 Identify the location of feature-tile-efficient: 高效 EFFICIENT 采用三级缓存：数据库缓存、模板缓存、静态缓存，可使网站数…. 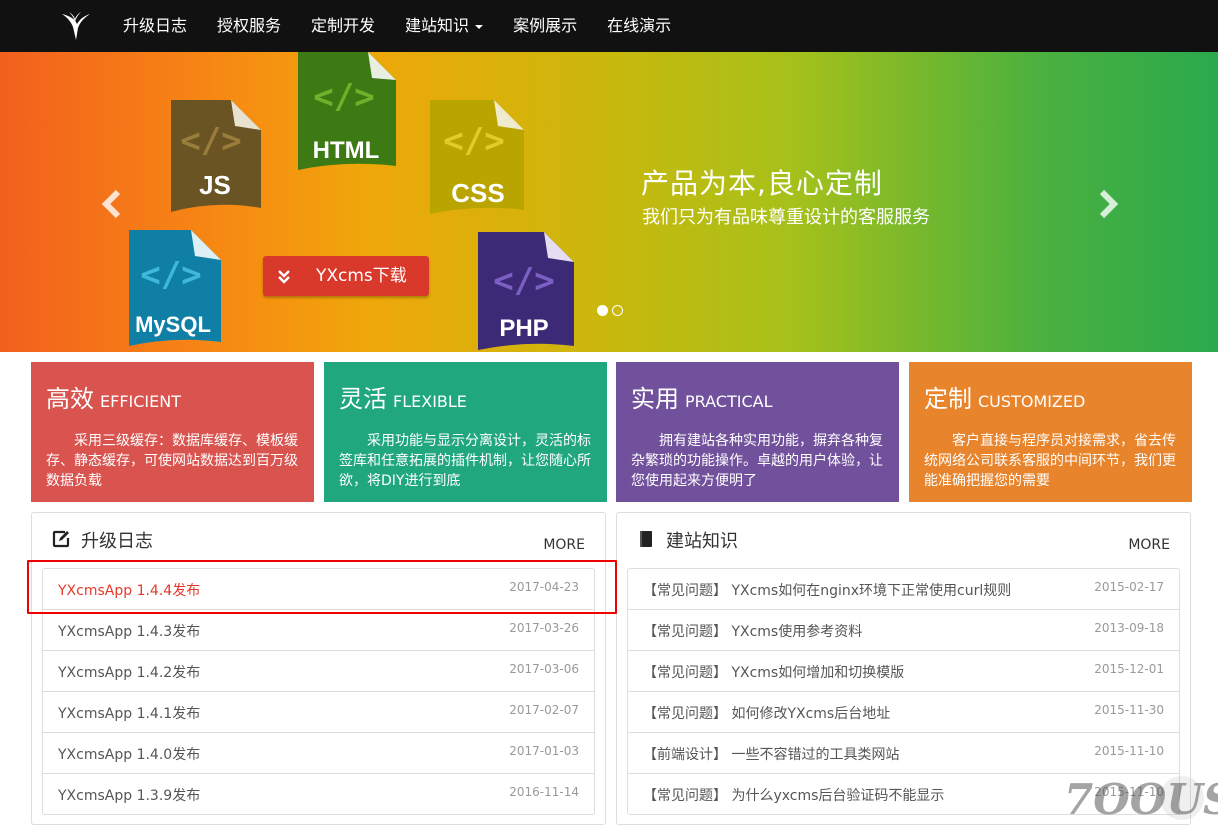
(172, 432).